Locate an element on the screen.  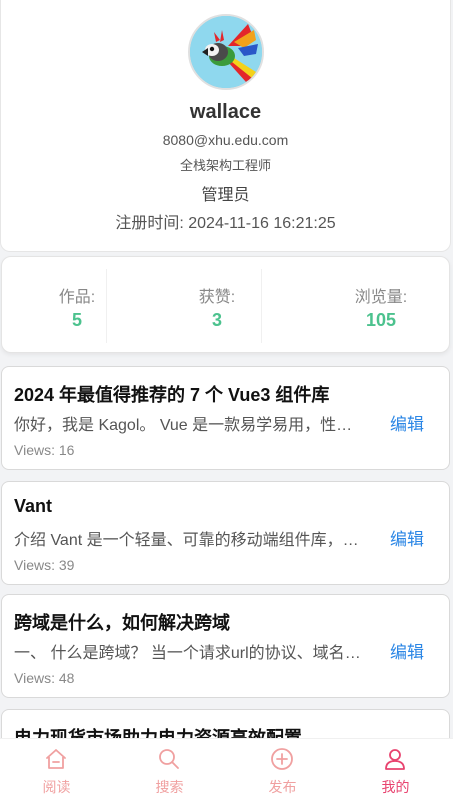
stats-card: 作品: 5 获赞: 3 浏览量: 105 is located at coordinates (225, 304).